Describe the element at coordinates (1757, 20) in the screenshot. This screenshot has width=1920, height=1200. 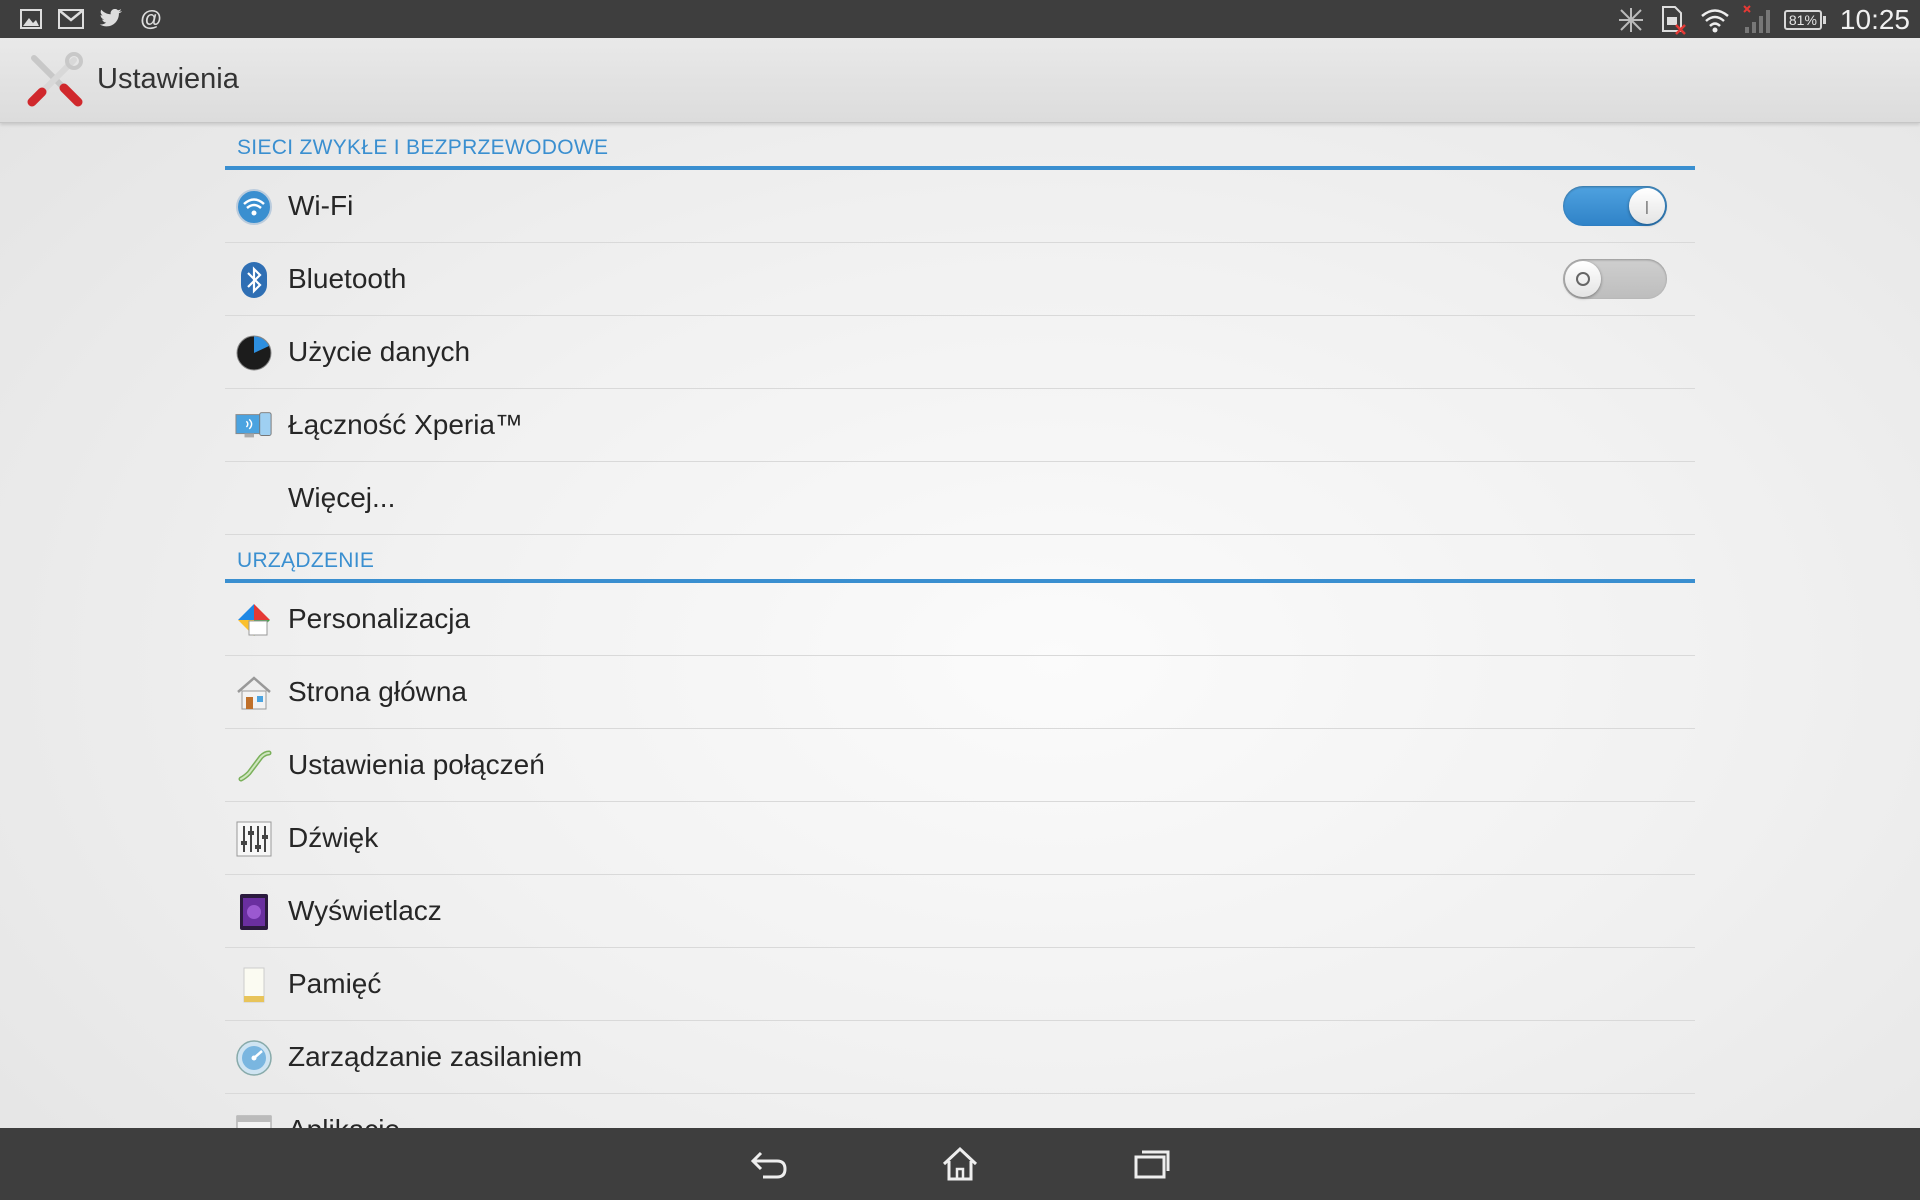
I see `signal-no-service-icon` at that location.